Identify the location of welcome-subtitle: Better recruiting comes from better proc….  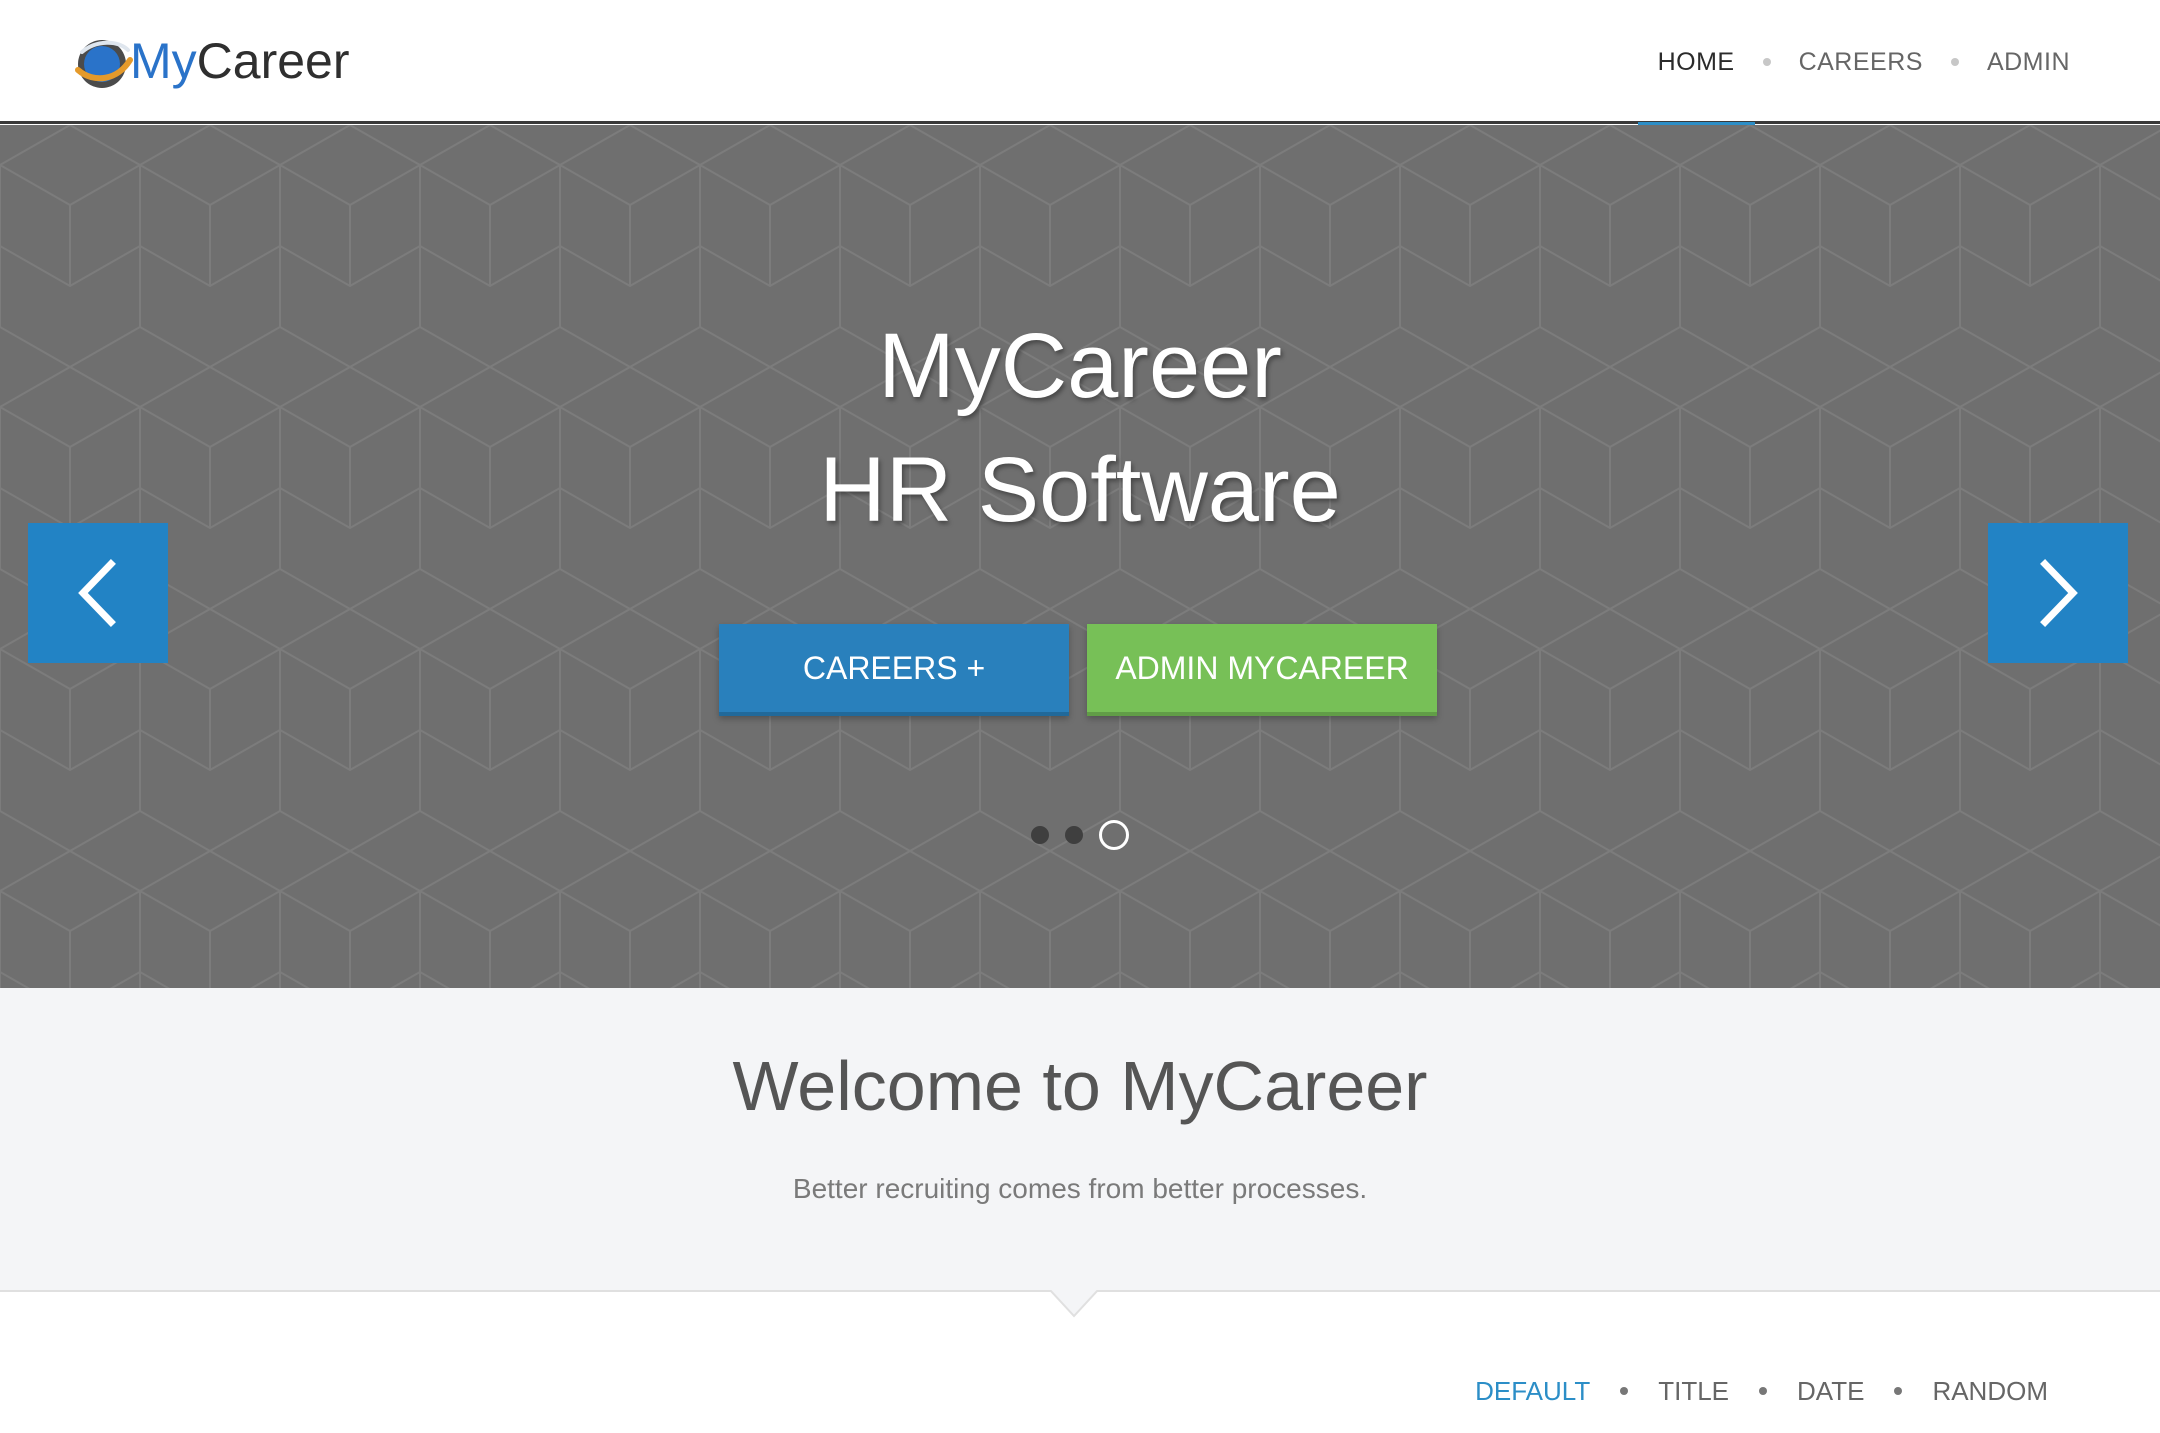
(1080, 1188).